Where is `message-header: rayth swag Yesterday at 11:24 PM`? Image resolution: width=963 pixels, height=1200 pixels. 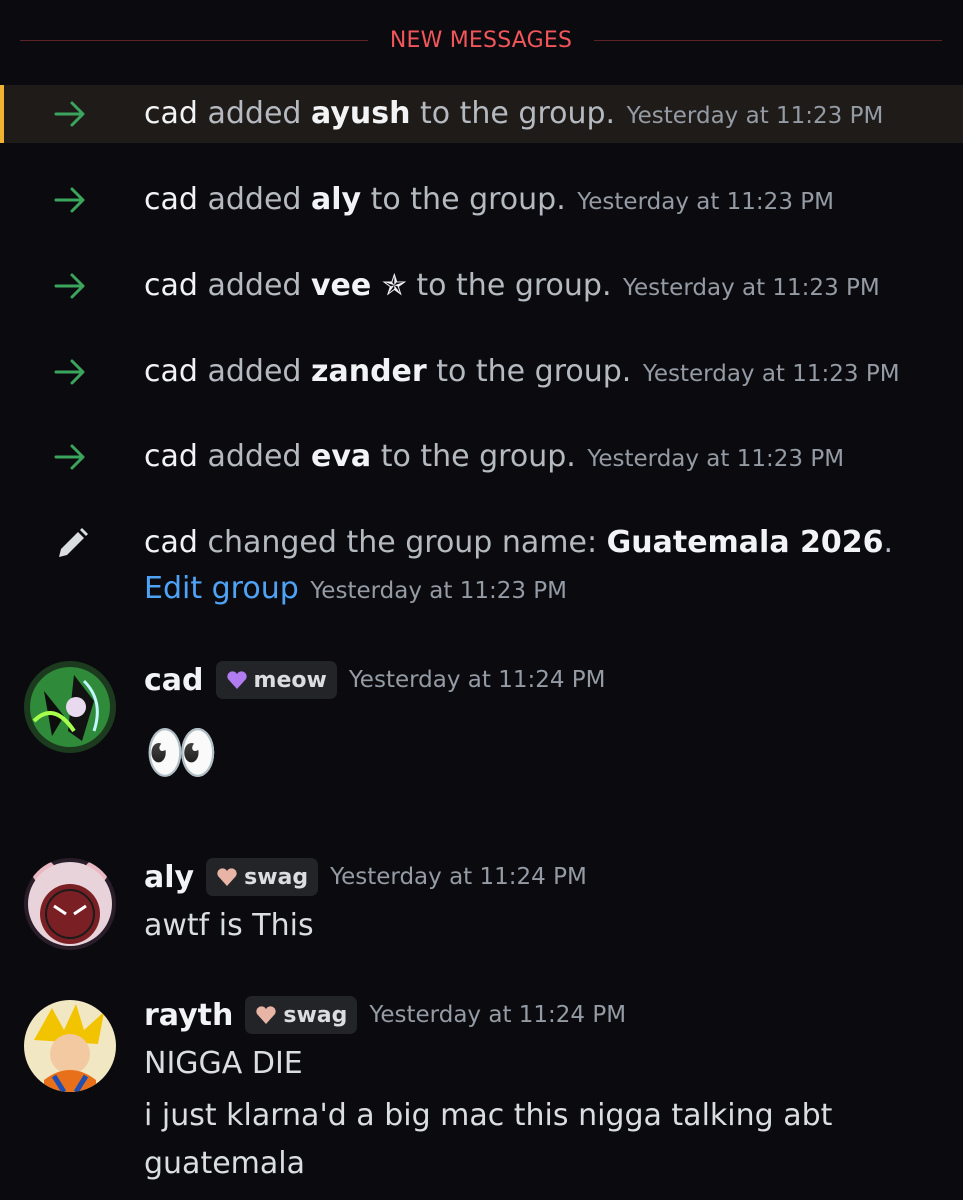
message-header: rayth swag Yesterday at 11:24 PM is located at coordinates (385, 1015).